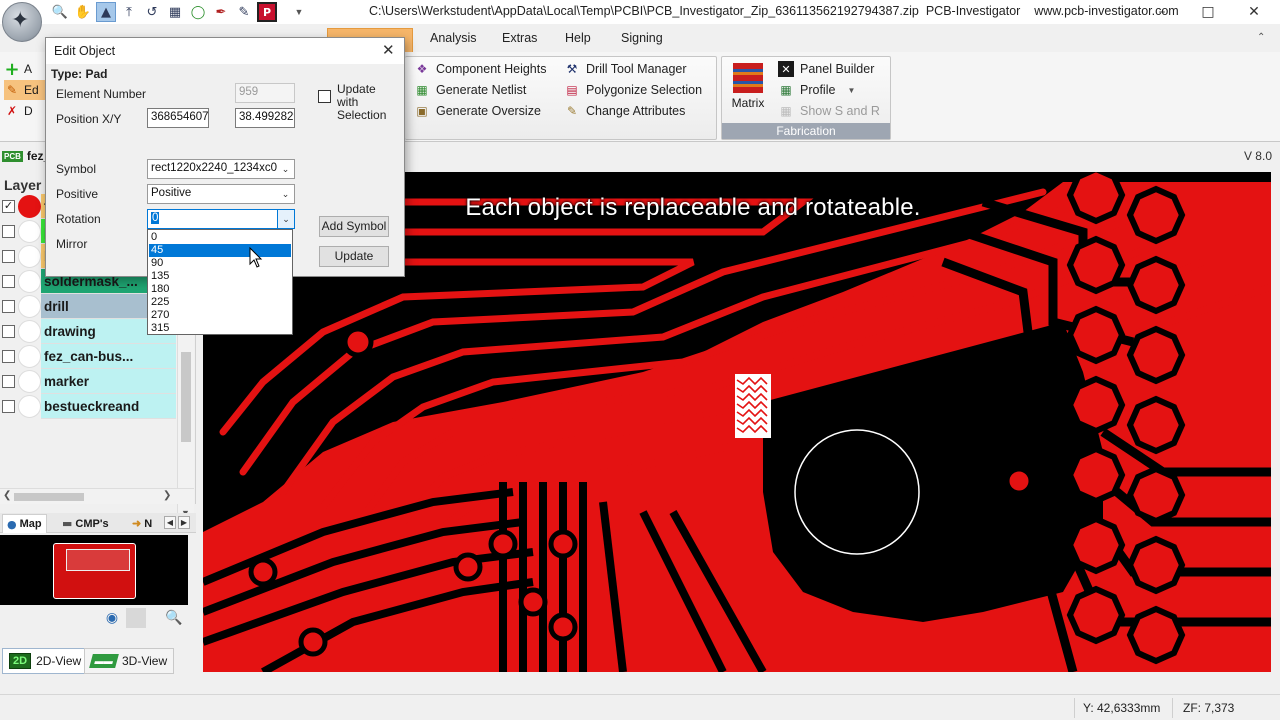  I want to click on pen-icon: ✒, so click(221, 12).